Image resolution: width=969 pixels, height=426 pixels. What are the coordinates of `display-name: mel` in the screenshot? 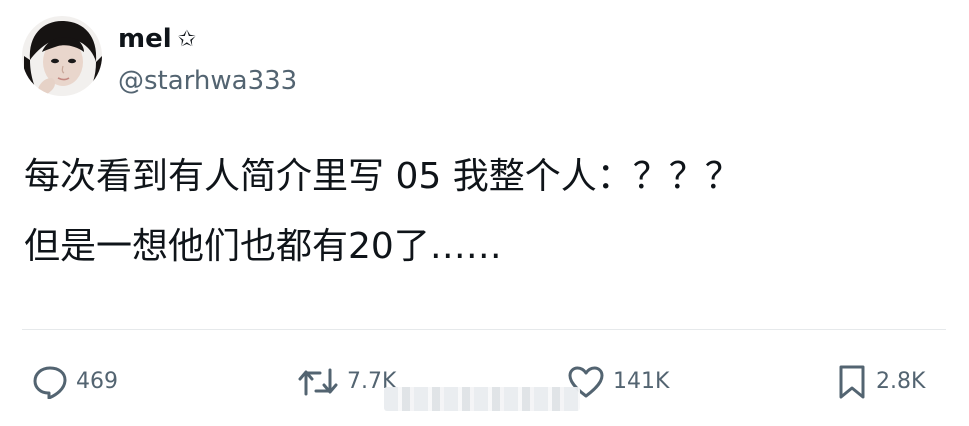 It's located at (145, 39).